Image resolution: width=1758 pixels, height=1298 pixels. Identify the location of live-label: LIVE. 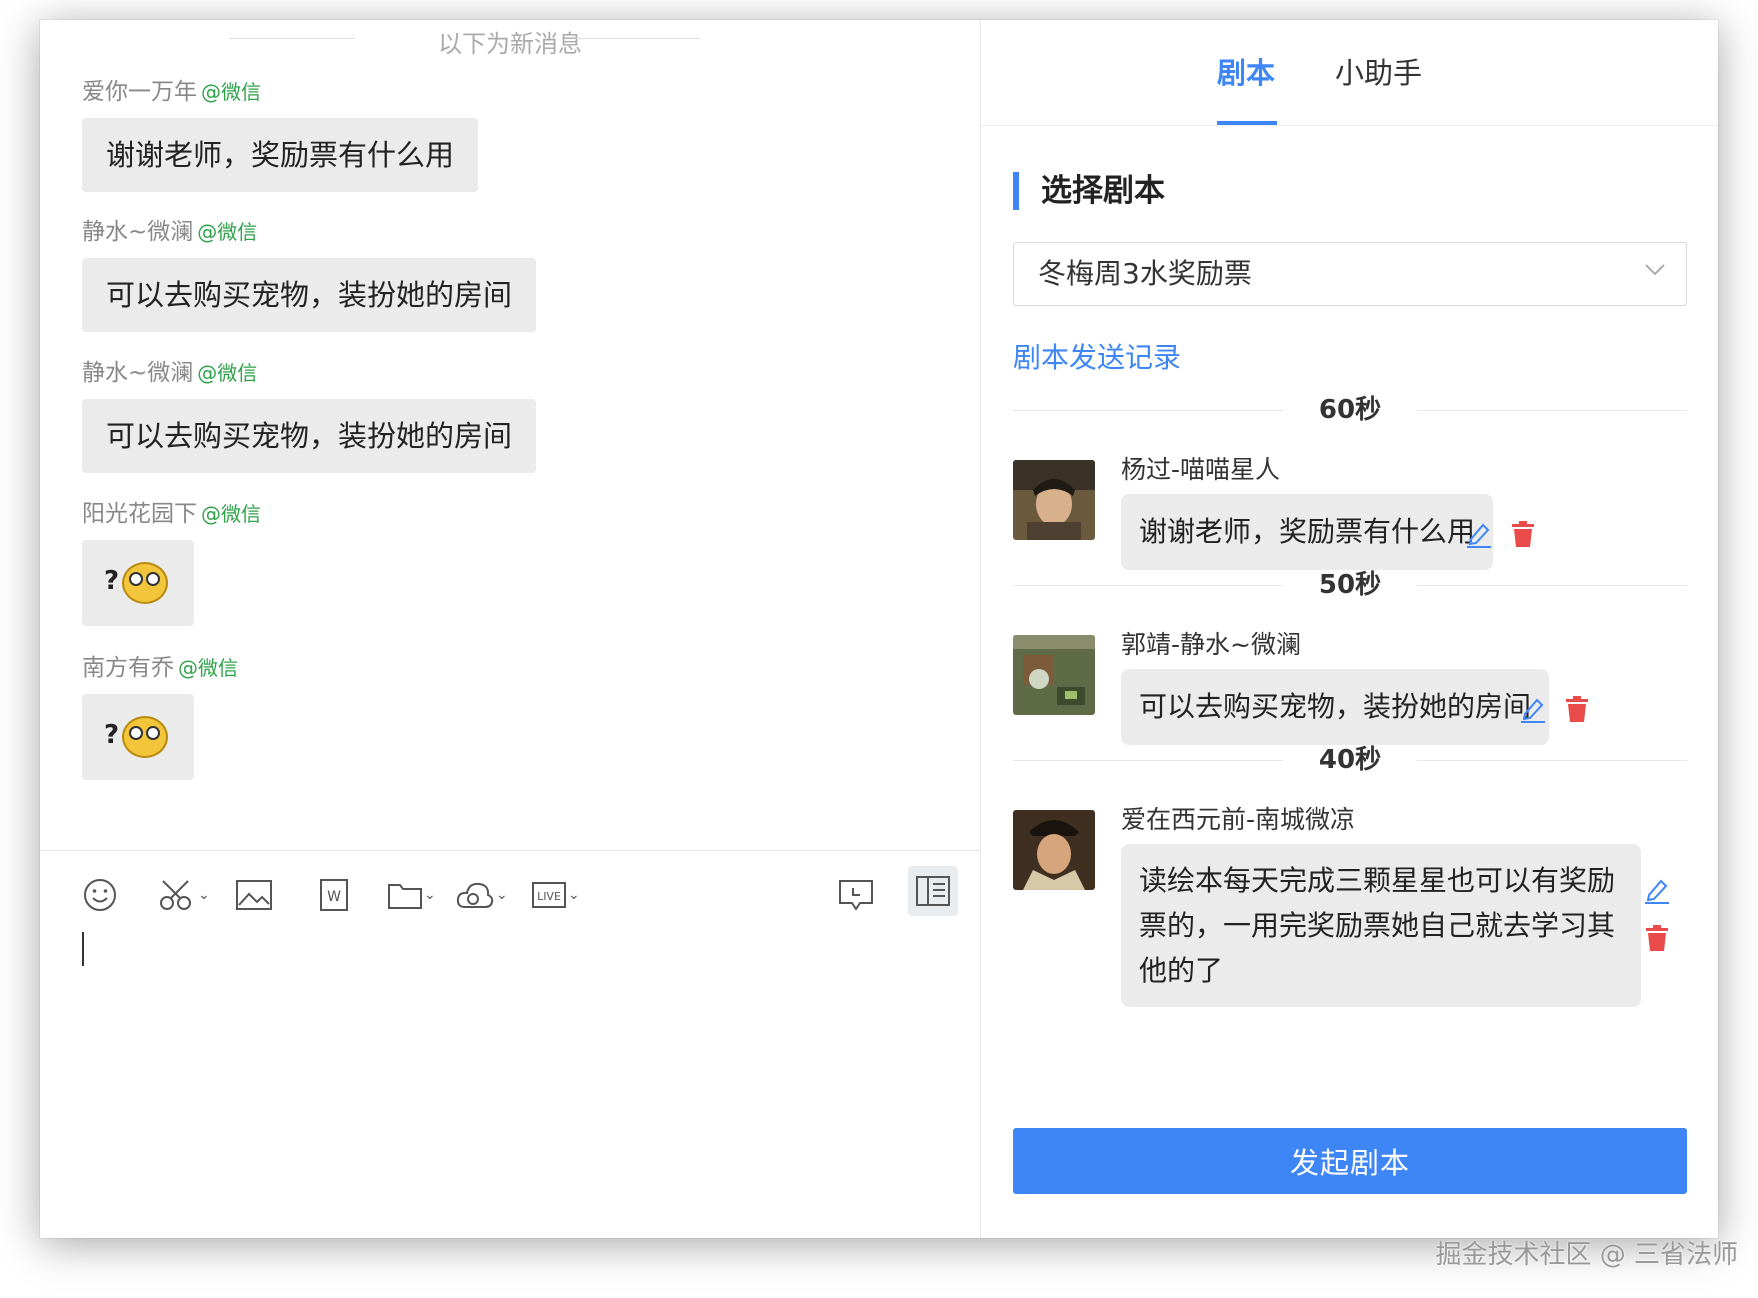
(549, 896).